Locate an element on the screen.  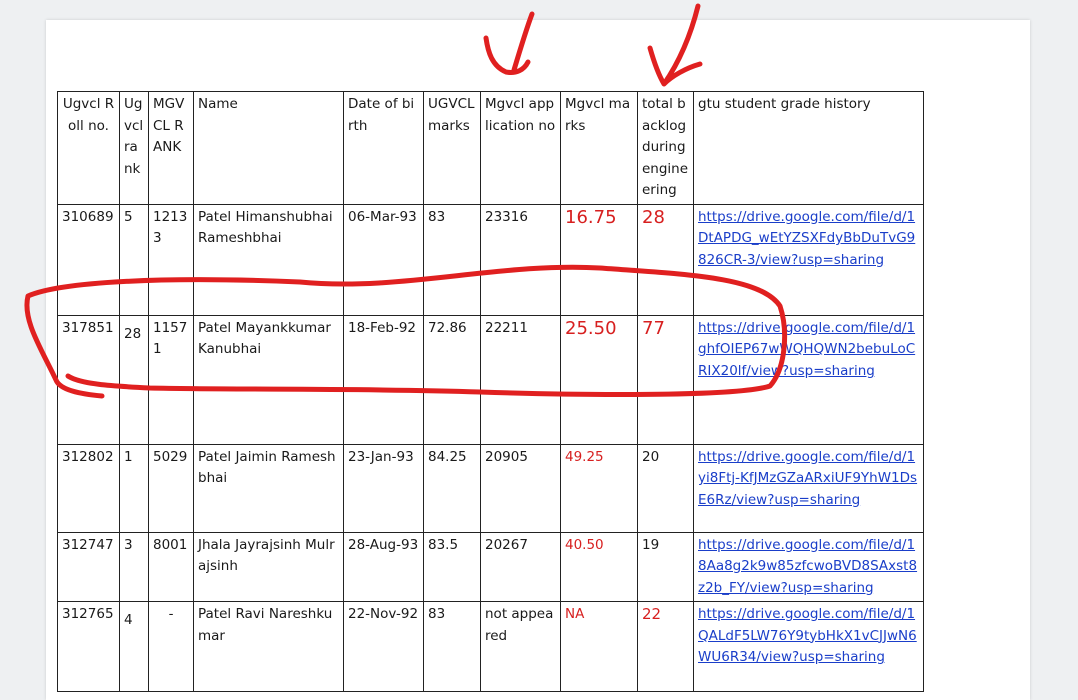
header-dob: Date of birth is located at coordinates (383, 148).